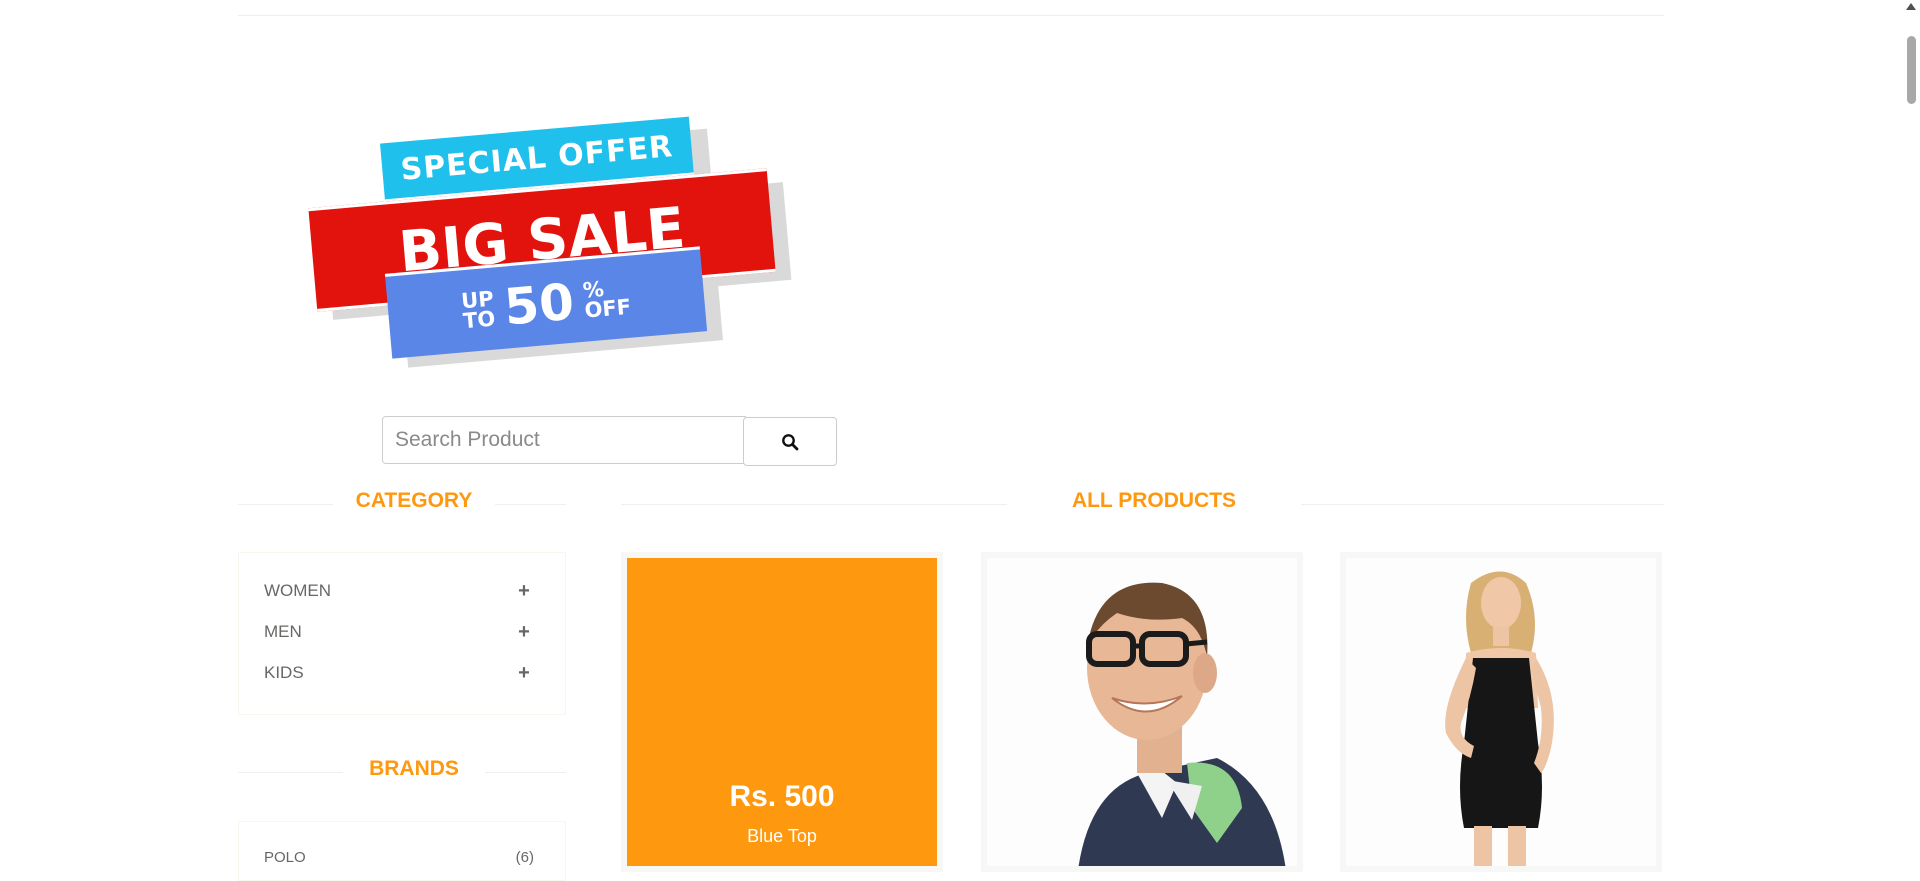 The width and height of the screenshot is (1920, 881). Describe the element at coordinates (399, 857) in the screenshot. I see `brand-item-polo: POLO (6)` at that location.